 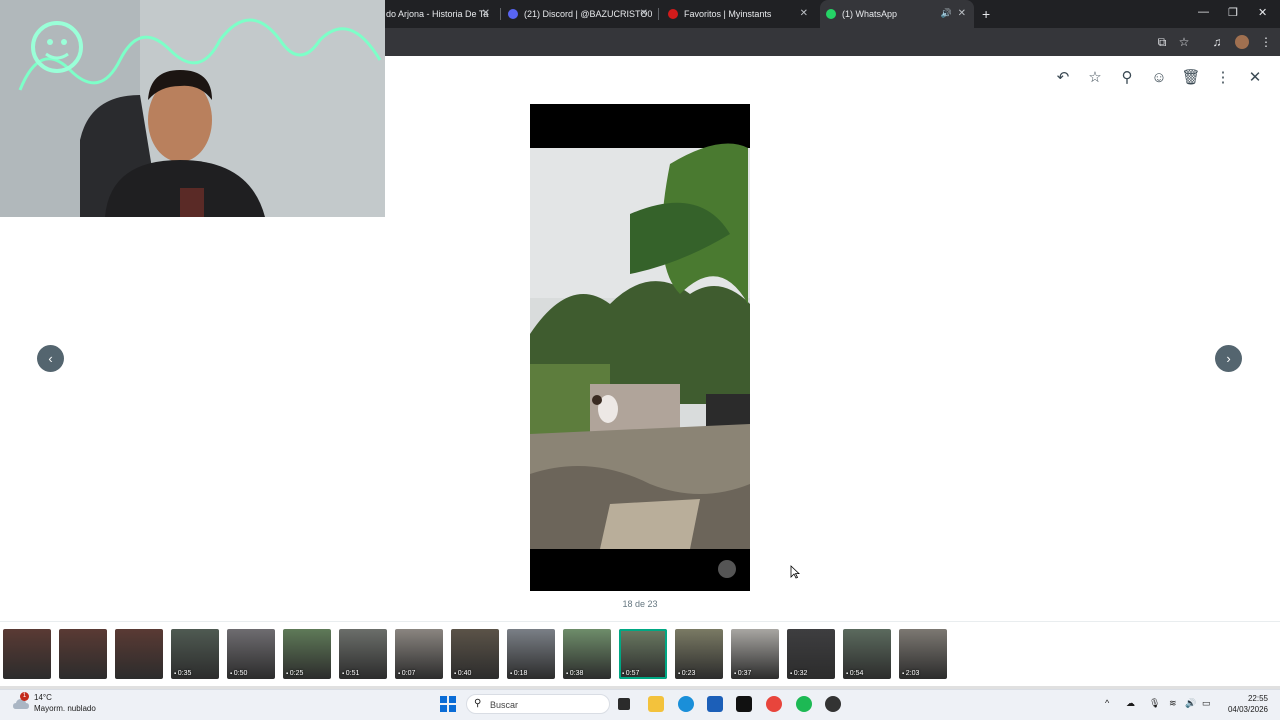 I want to click on delete-icon: 🗑, so click(x=1191, y=78).